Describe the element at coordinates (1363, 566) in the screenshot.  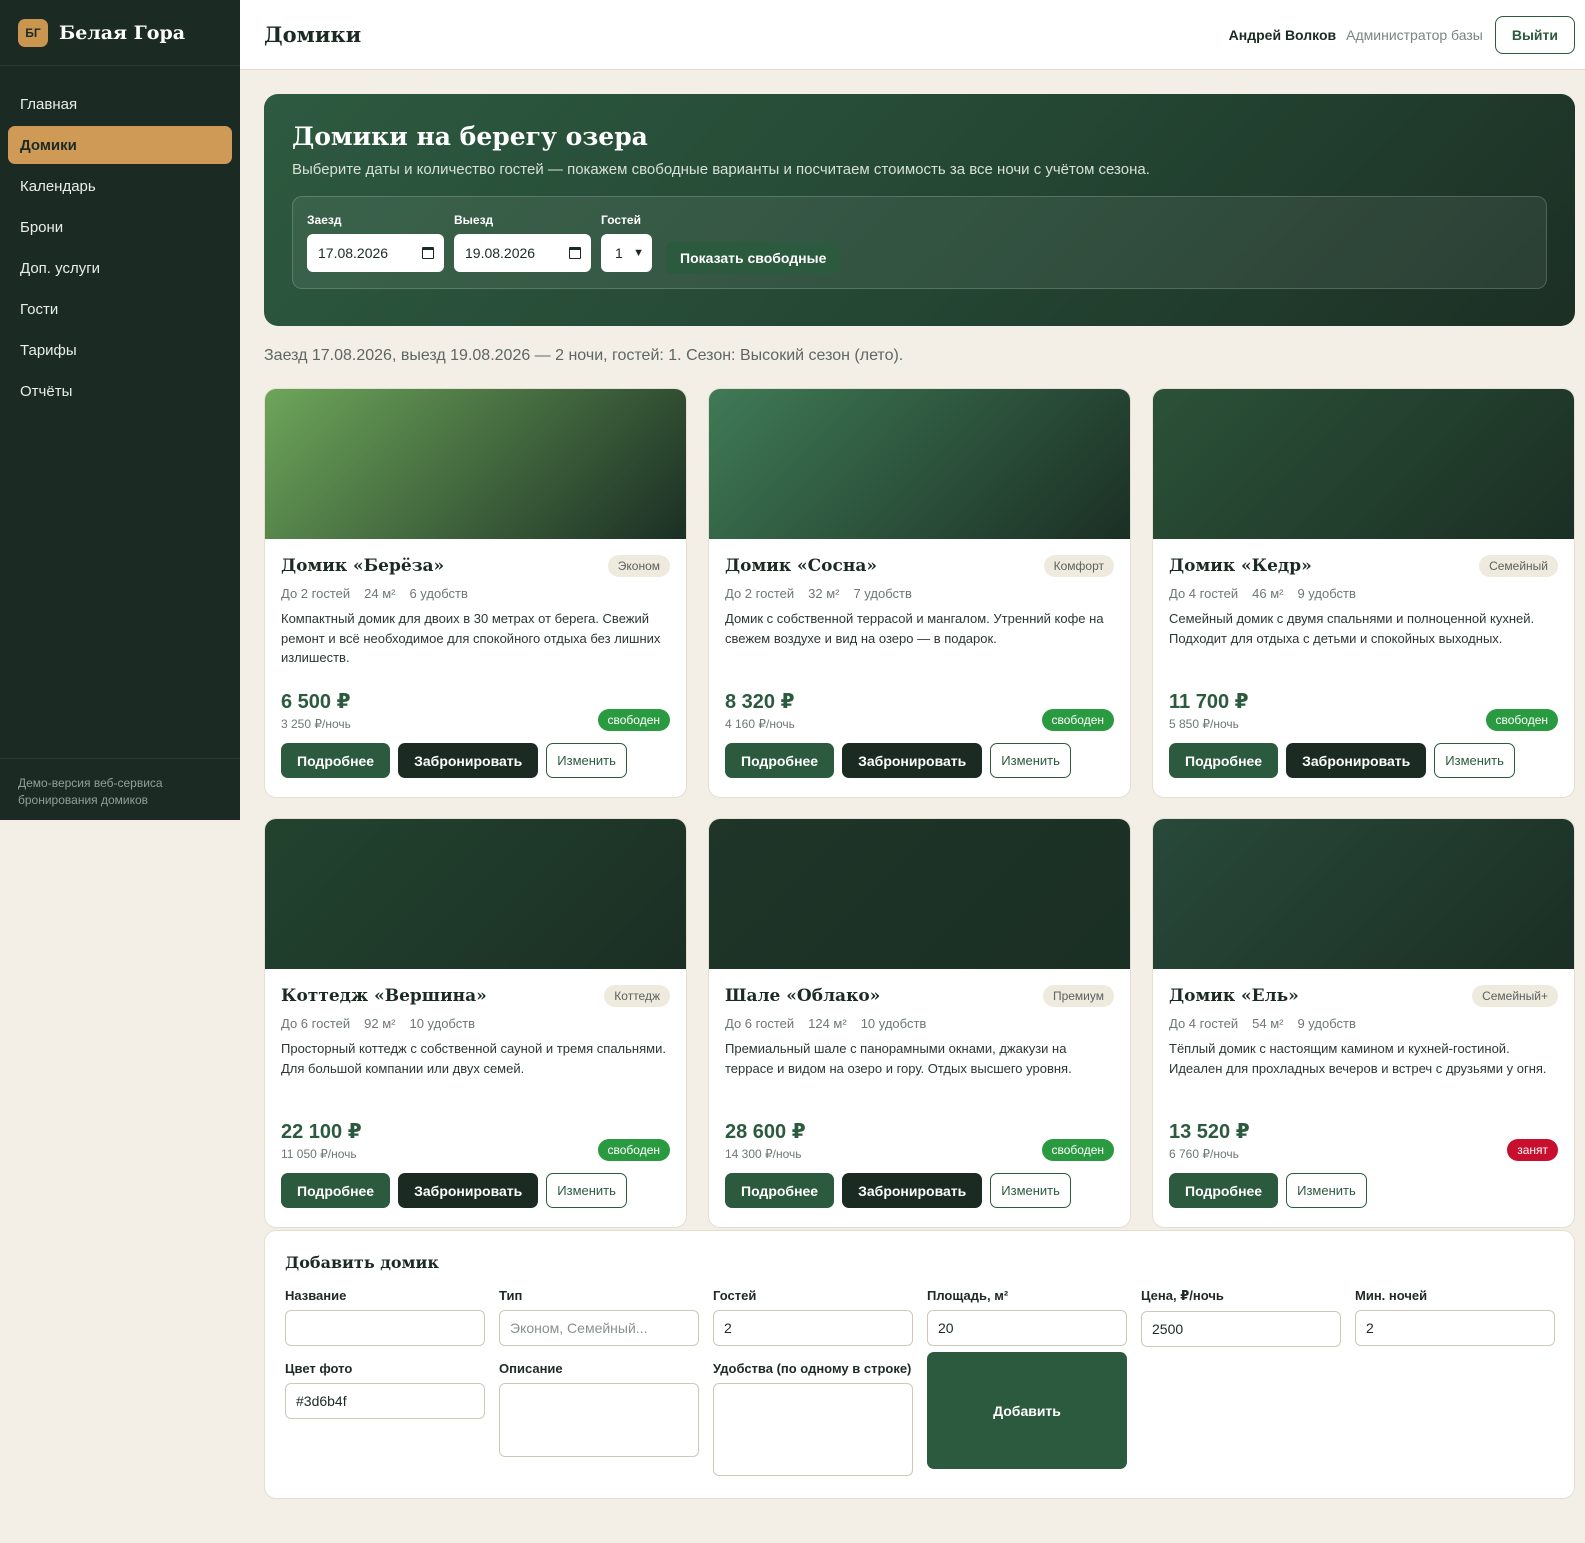
I see `cabin-card-head: Домик «Кедр» Семейный` at that location.